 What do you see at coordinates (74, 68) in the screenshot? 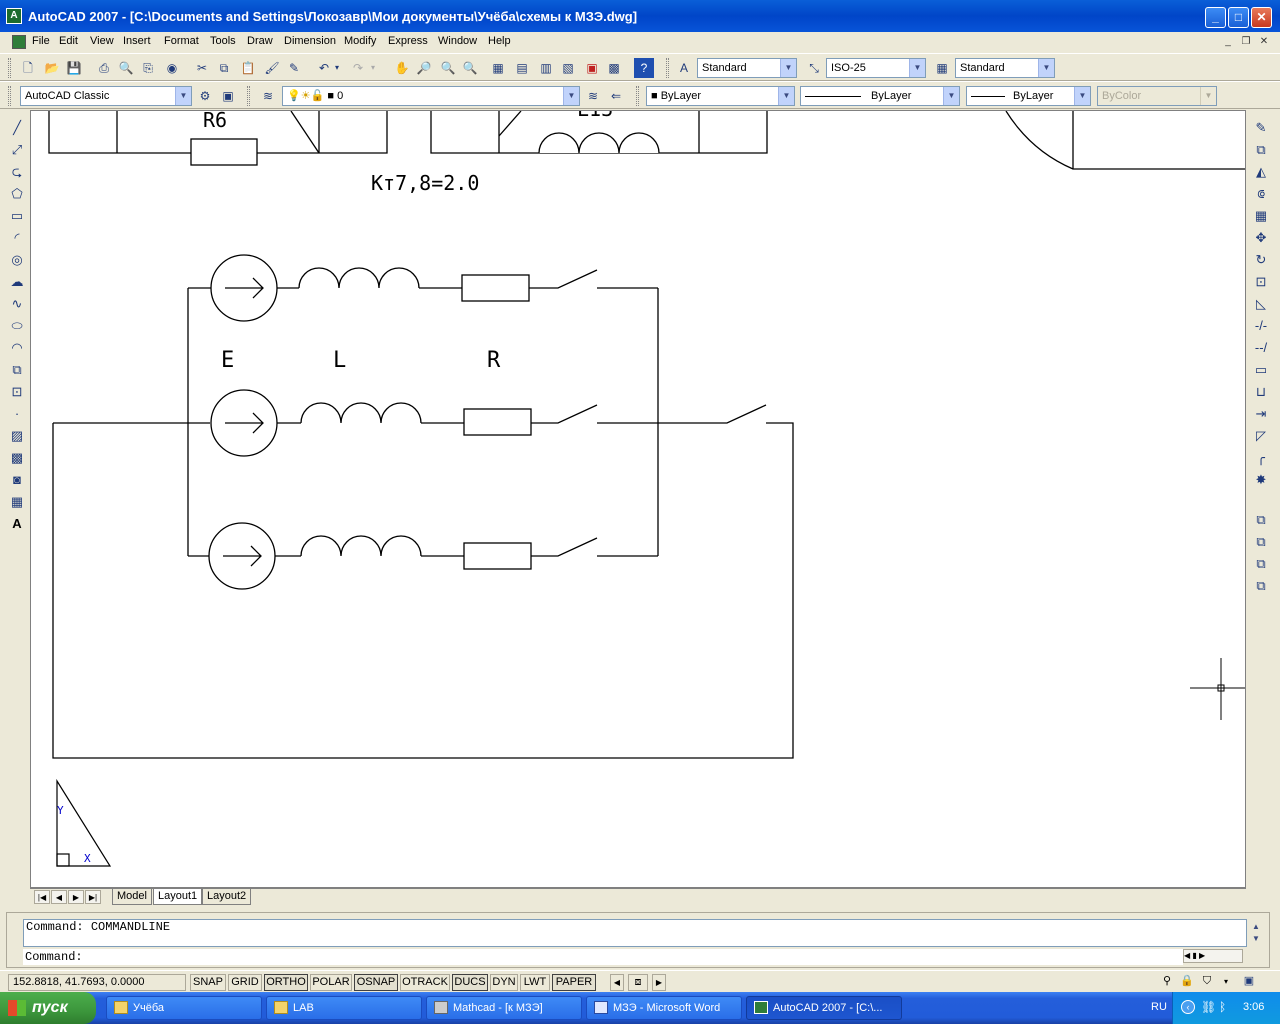
I see `save-icon: 💾` at bounding box center [74, 68].